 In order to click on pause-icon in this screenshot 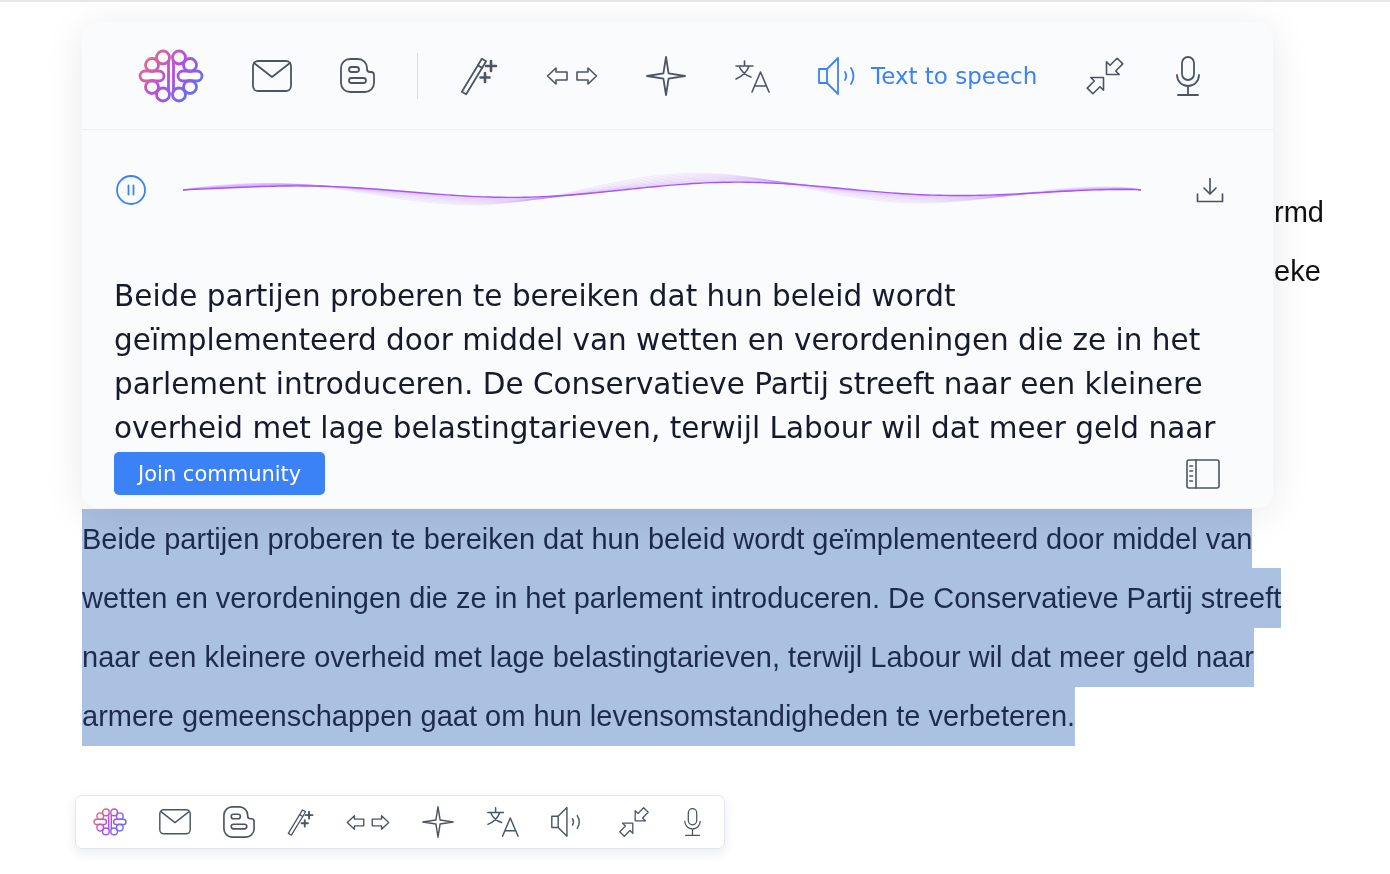, I will do `click(131, 190)`.